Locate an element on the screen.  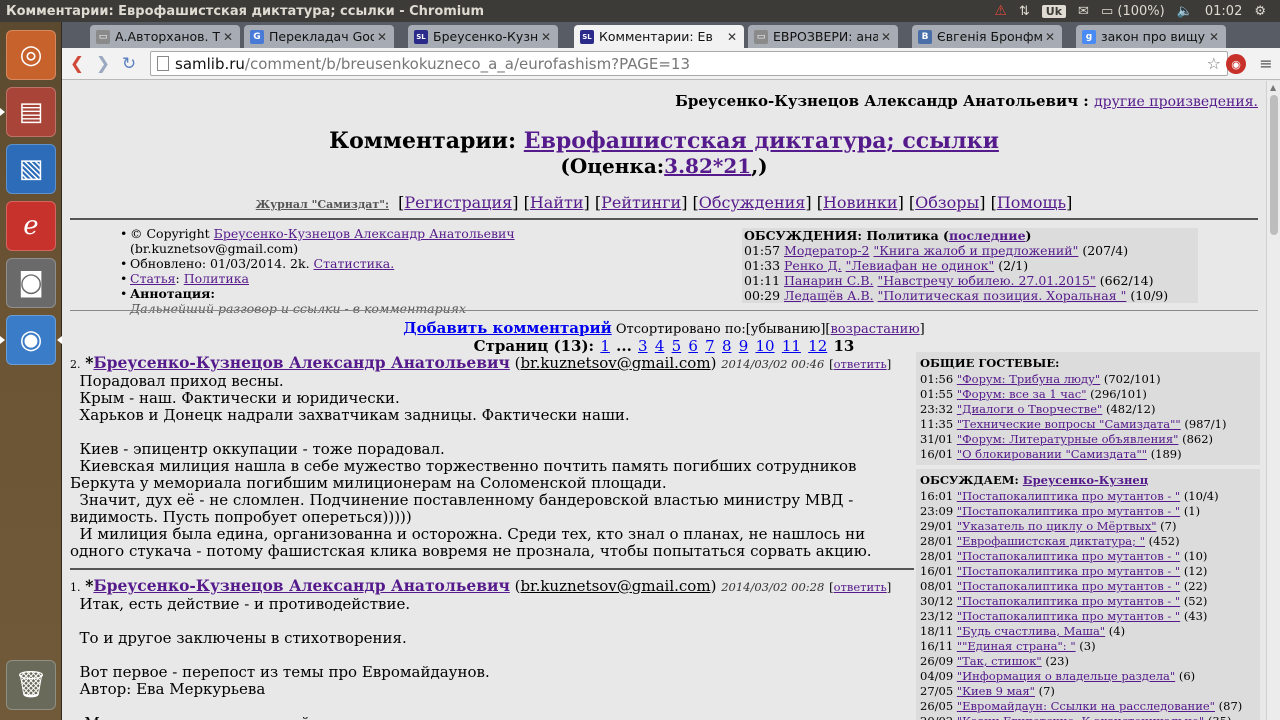
sidebar-item-link: "Еврофашистская диктатура; " is located at coordinates (1051, 541).